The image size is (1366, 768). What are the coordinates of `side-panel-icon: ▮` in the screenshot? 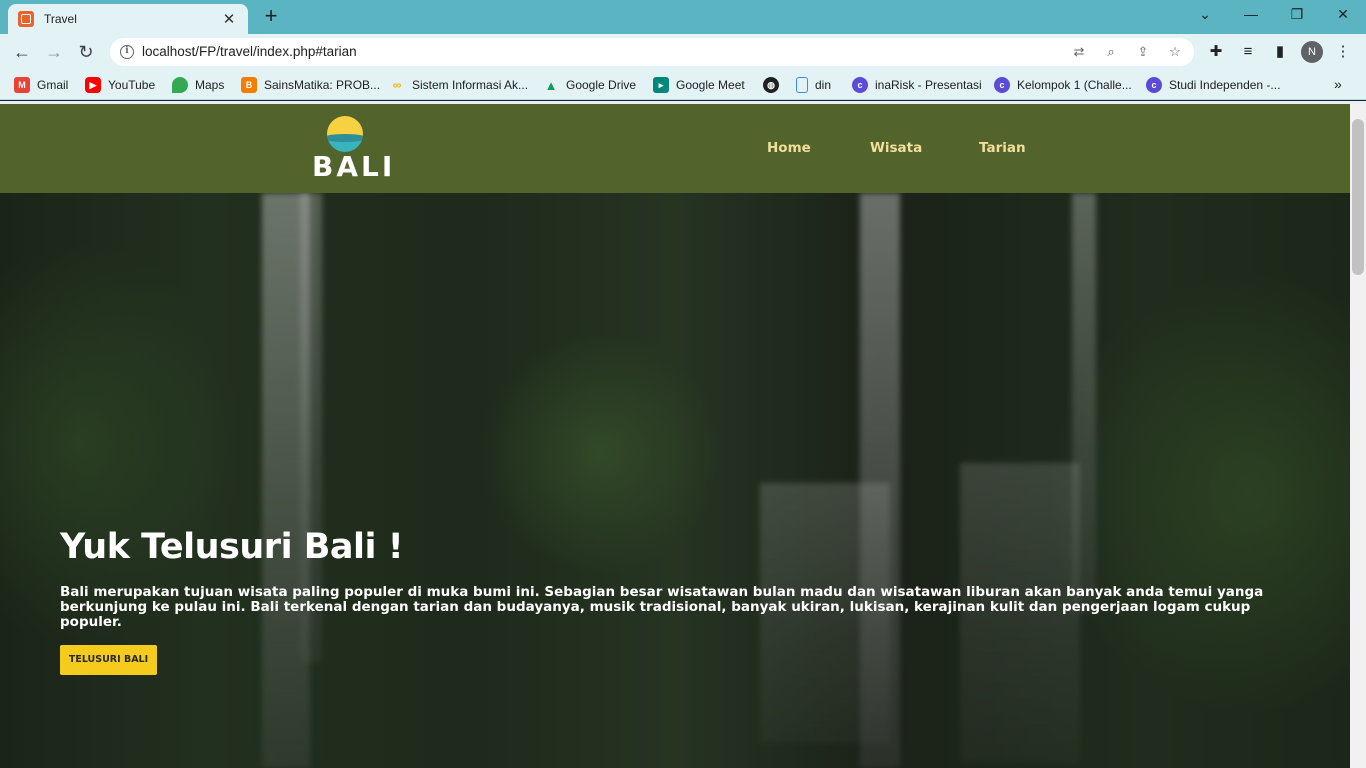 It's located at (1280, 52).